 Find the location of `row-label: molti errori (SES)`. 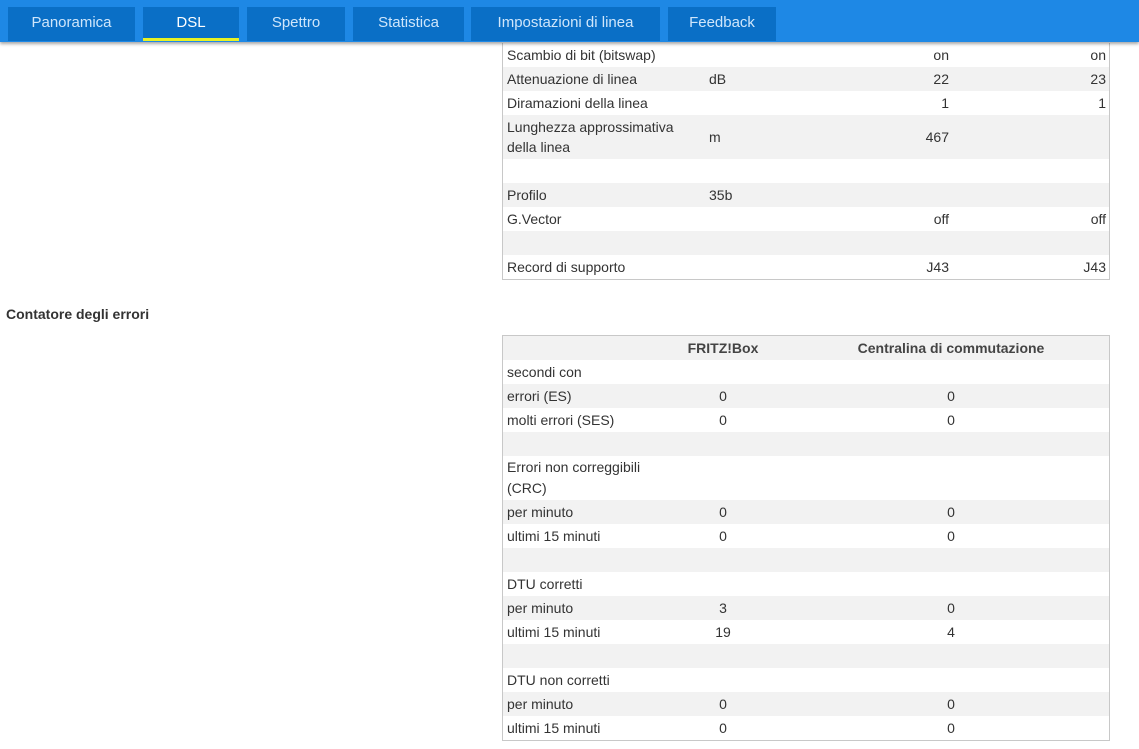

row-label: molti errori (SES) is located at coordinates (561, 419).